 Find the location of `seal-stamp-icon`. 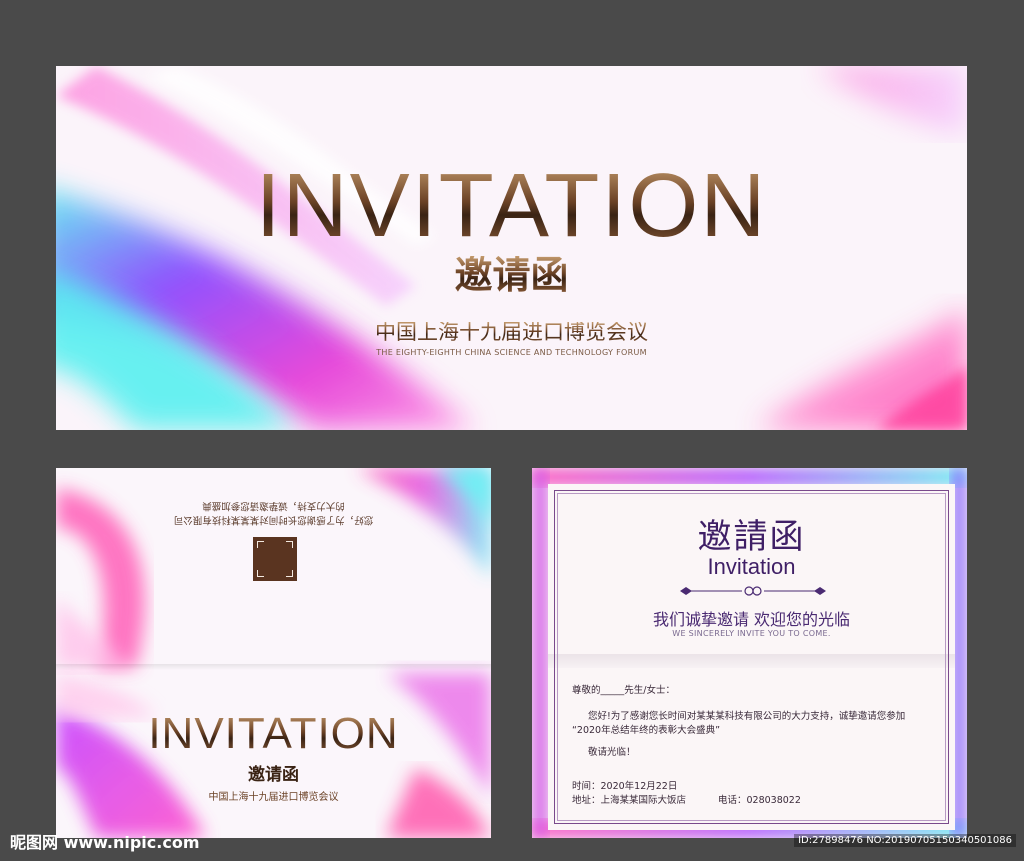

seal-stamp-icon is located at coordinates (275, 559).